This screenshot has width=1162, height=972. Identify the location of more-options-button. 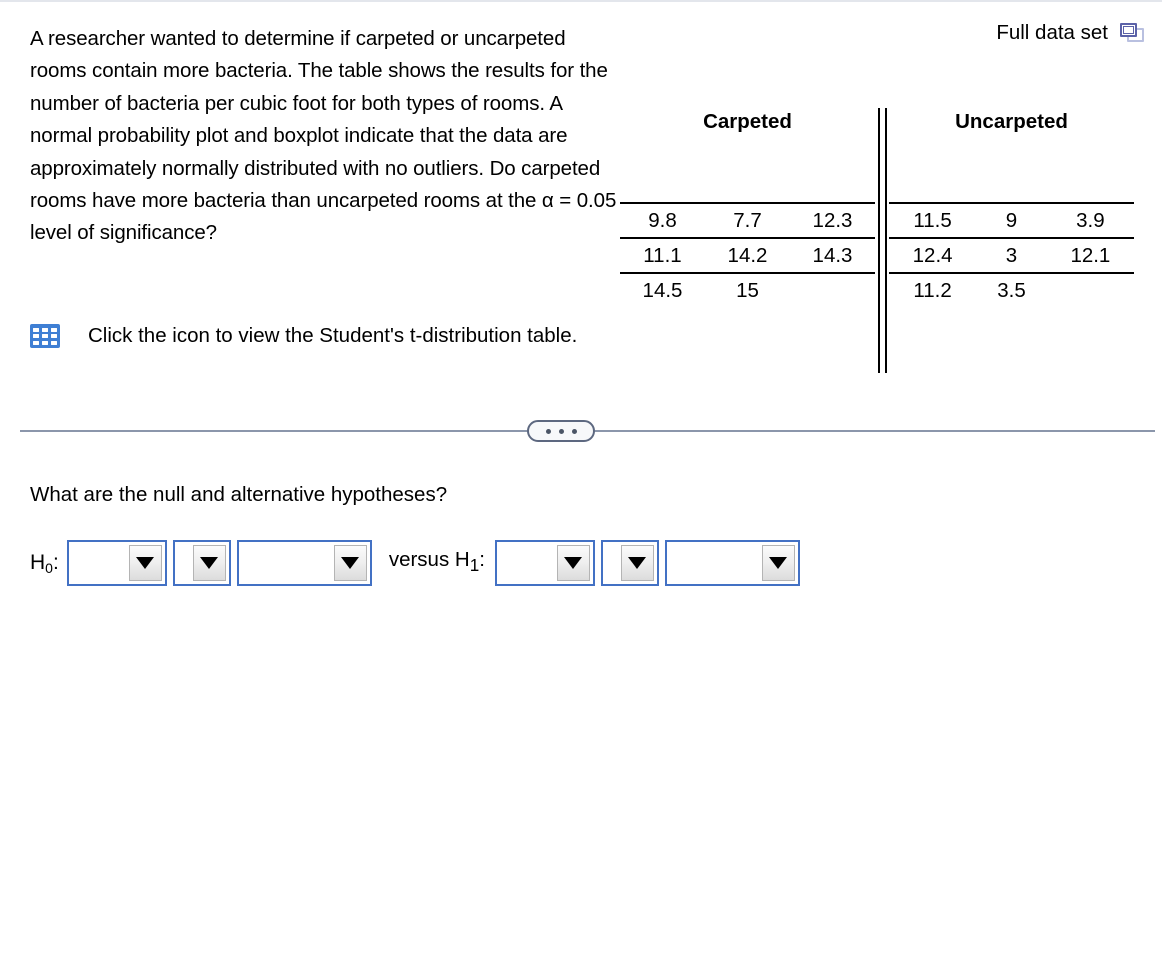
(561, 431).